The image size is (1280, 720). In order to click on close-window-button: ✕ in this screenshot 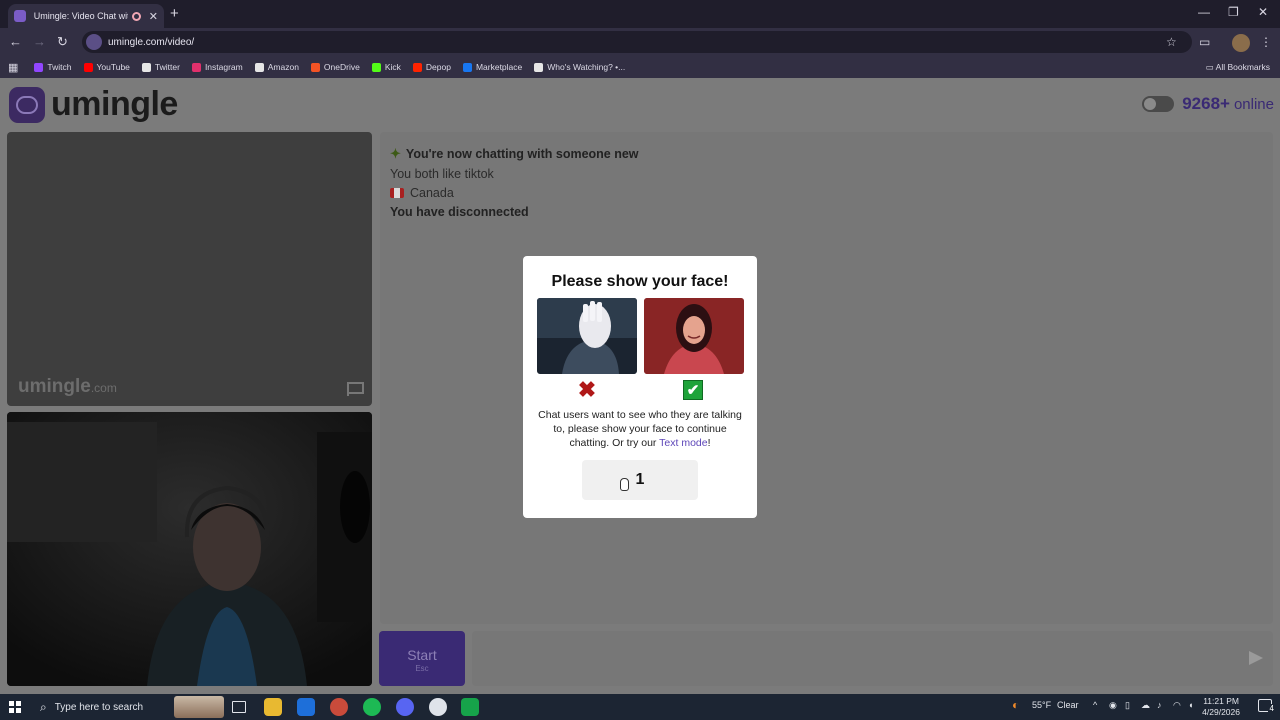, I will do `click(1263, 12)`.